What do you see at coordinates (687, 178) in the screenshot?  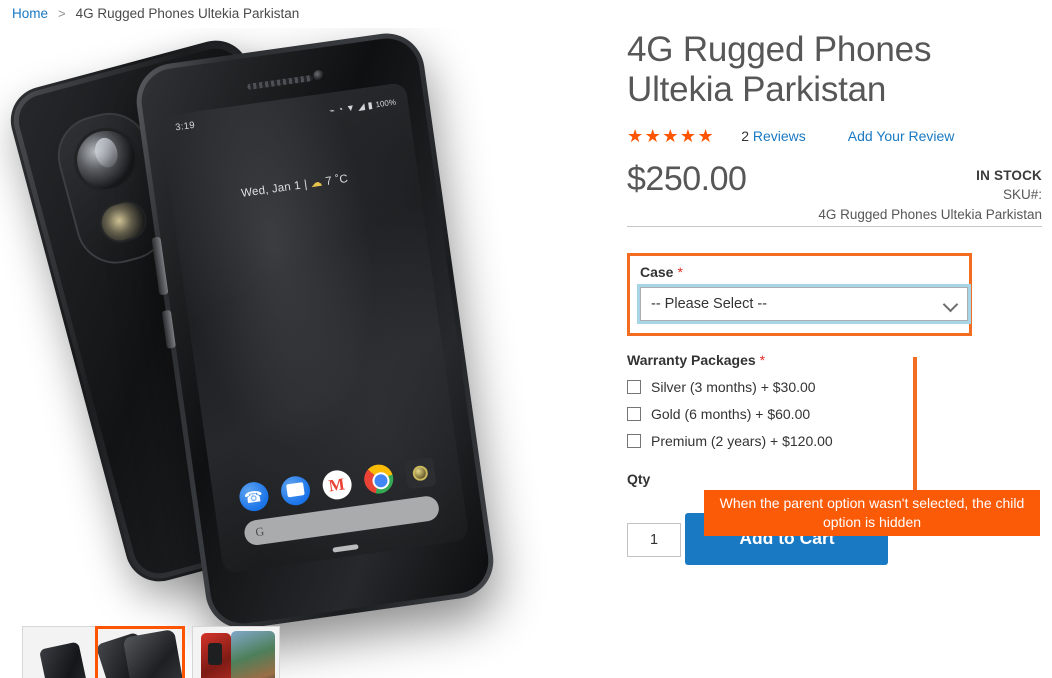 I see `product-price: $250.00` at bounding box center [687, 178].